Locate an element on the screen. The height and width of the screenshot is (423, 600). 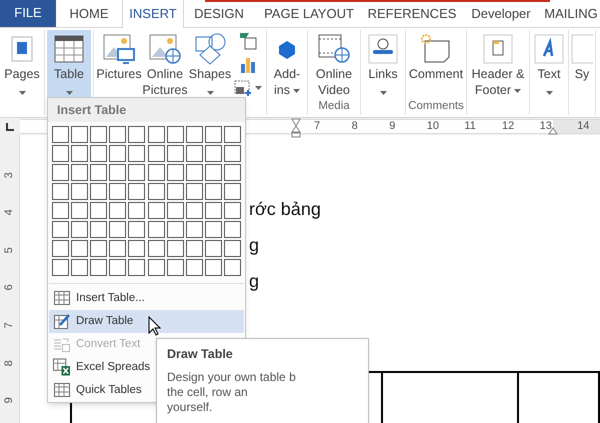
ribbon-button: Pages is located at coordinates (22, 65).